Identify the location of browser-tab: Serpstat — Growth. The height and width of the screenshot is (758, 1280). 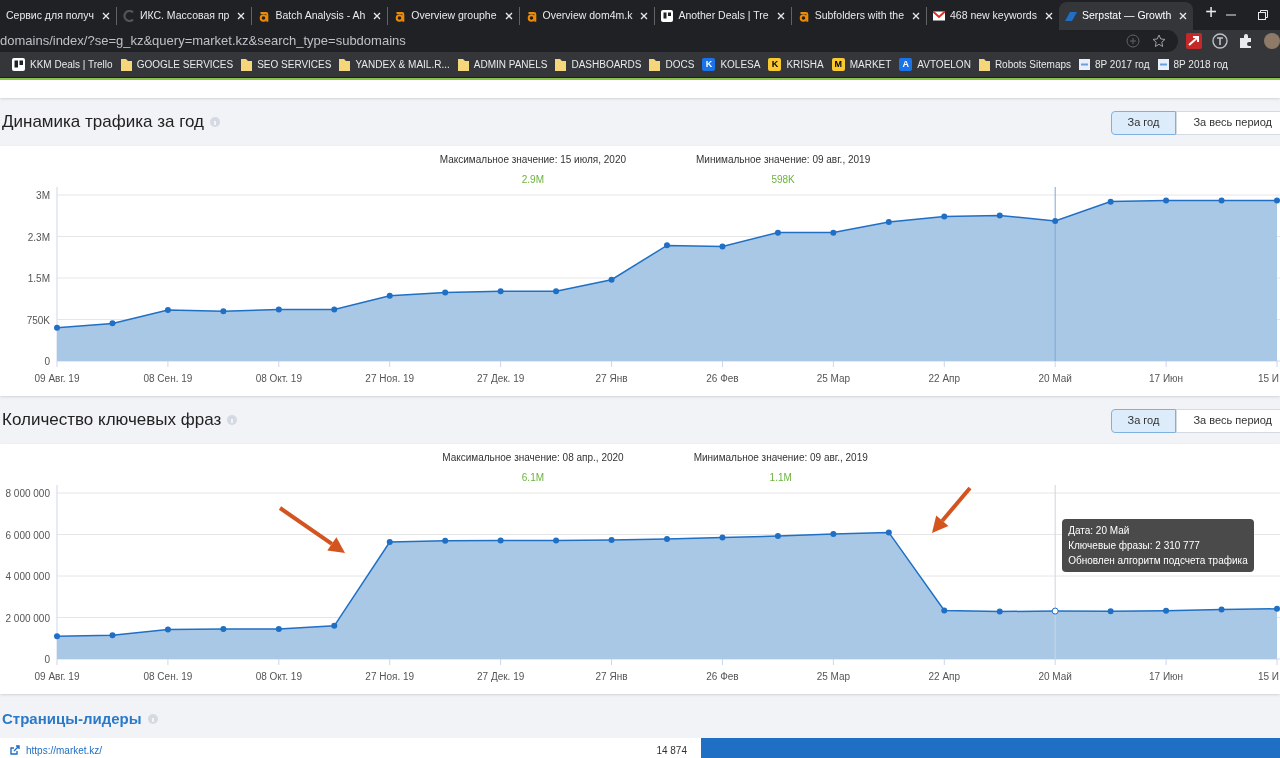
(1126, 16).